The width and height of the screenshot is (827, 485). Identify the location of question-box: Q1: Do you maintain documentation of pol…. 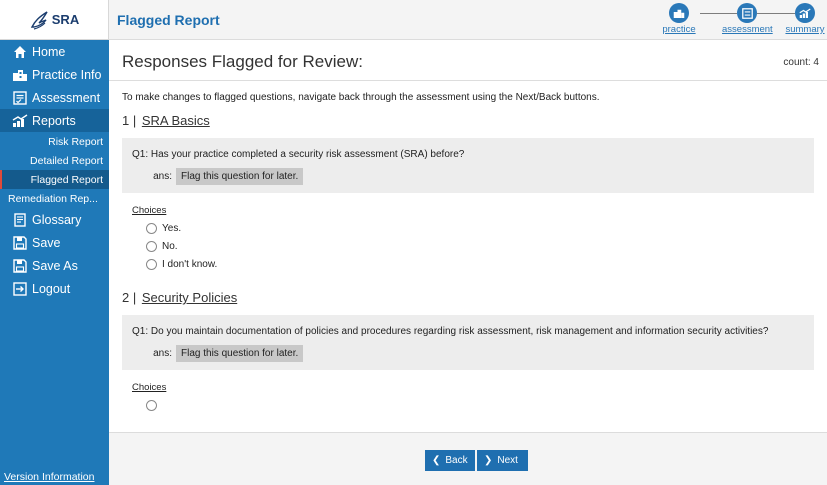
(468, 342).